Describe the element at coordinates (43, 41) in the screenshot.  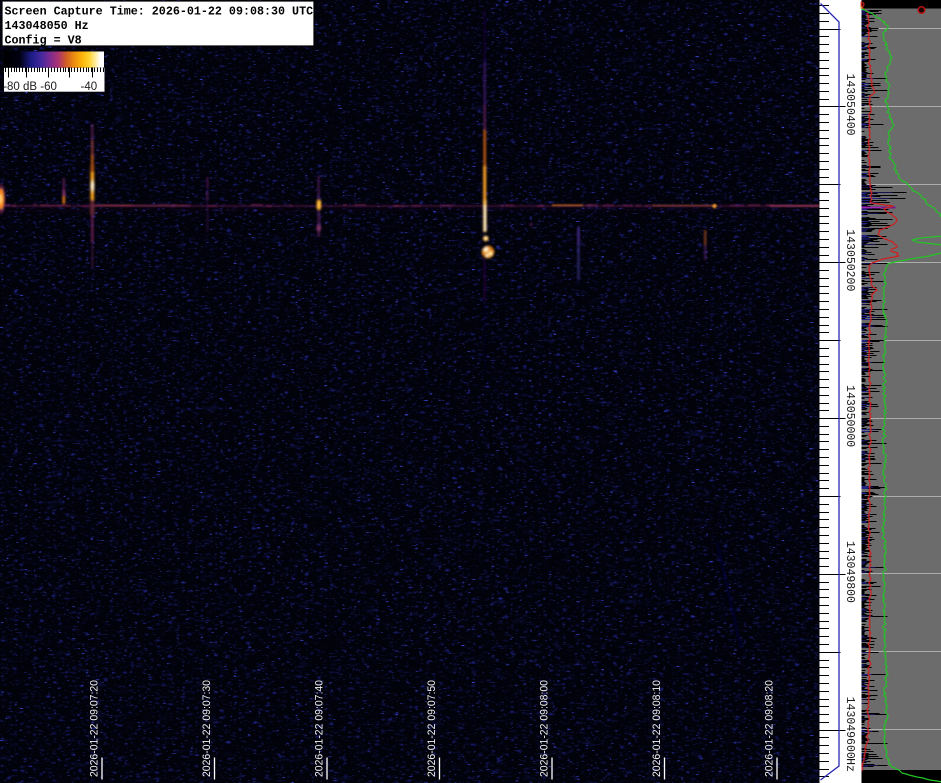
I see `svg-text: Config = V8` at that location.